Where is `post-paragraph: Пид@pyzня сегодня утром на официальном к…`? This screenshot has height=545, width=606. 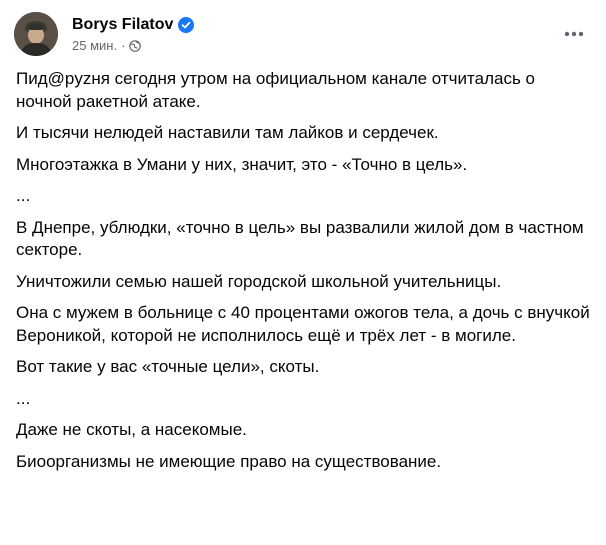
post-paragraph: Пид@pyzня сегодня утром на официальном к… is located at coordinates (275, 90).